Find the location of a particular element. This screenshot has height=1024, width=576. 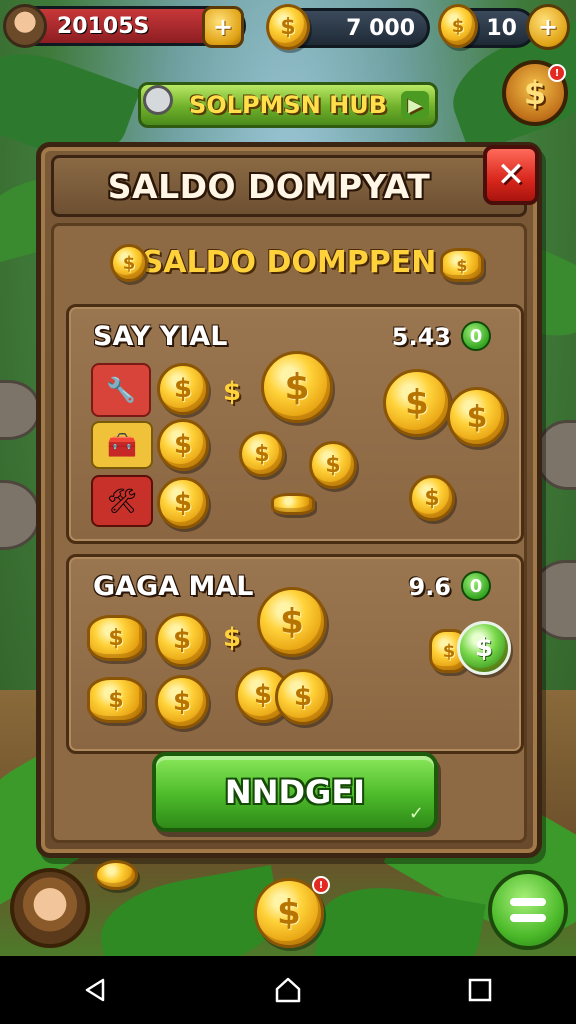

toolbox-icon: 🧰 is located at coordinates (122, 445).